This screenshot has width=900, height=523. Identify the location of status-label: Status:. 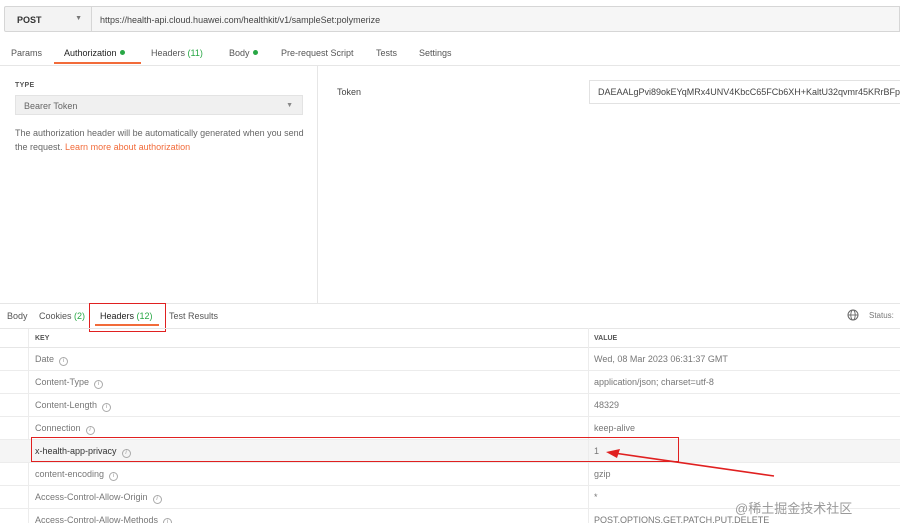
(881, 315).